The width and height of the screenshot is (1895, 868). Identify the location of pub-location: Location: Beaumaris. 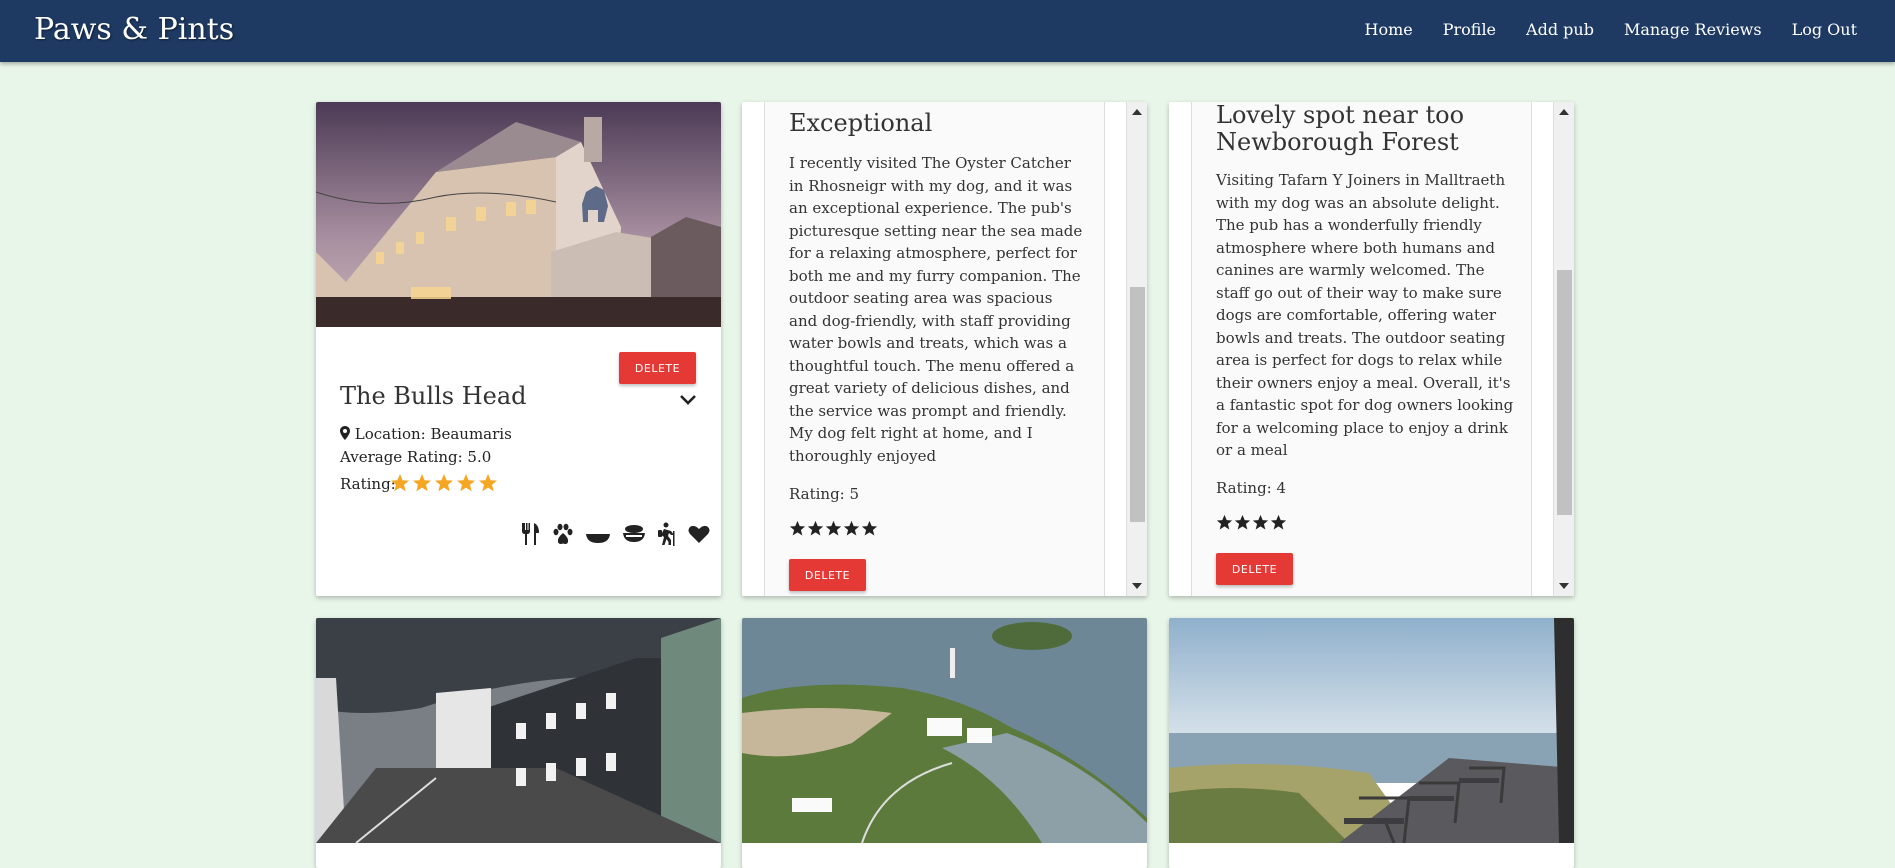
(426, 434).